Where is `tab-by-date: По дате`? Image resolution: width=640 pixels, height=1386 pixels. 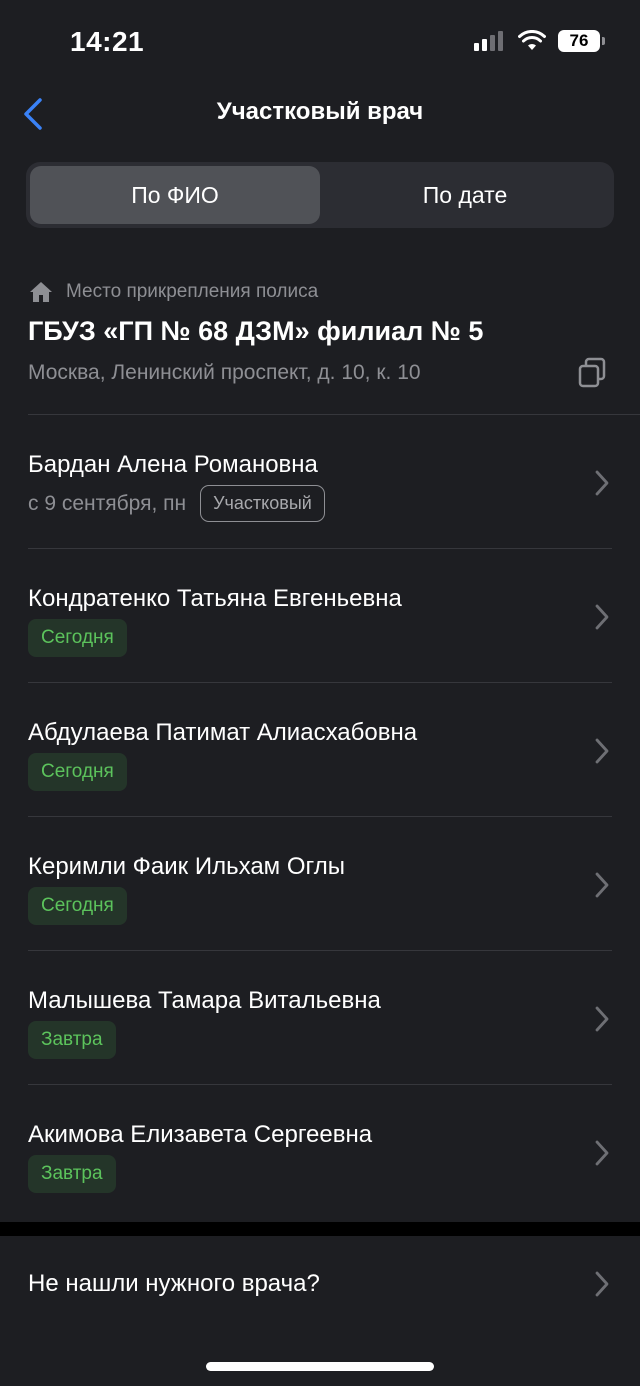
tab-by-date: По дате is located at coordinates (465, 195).